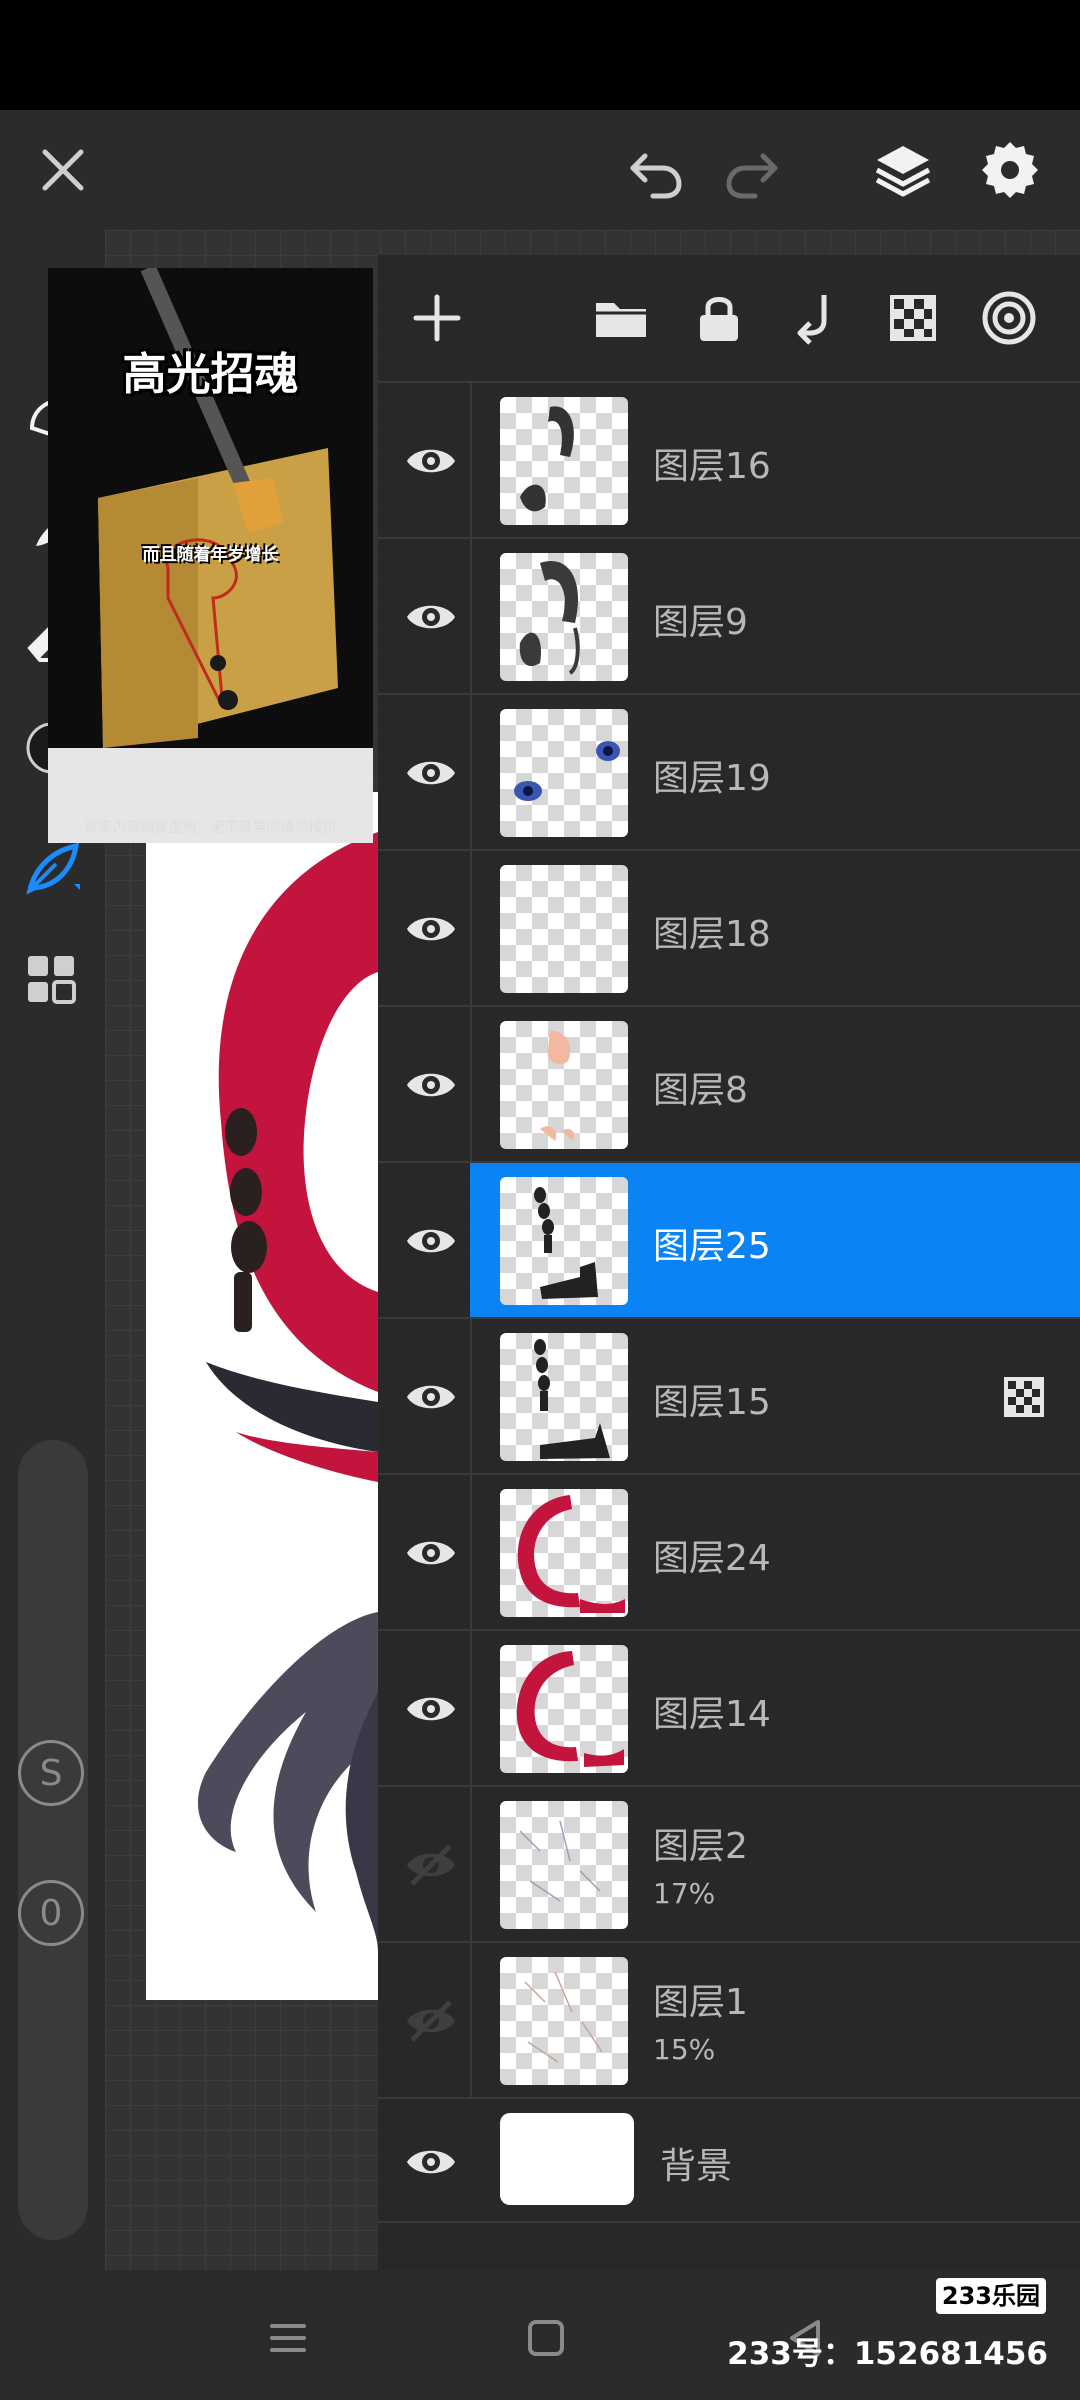 This screenshot has width=1080, height=2400. What do you see at coordinates (1009, 318) in the screenshot?
I see `layer-effects-icon` at bounding box center [1009, 318].